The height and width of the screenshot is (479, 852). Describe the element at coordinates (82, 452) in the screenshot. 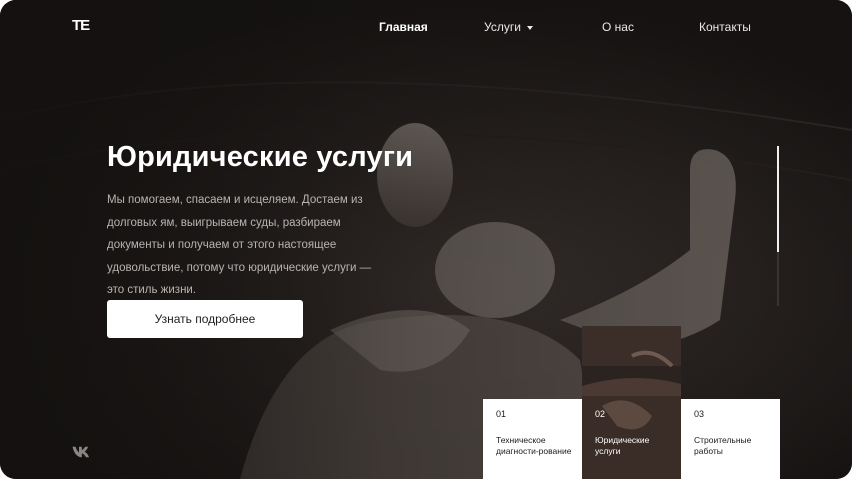

I see `vk-icon` at that location.